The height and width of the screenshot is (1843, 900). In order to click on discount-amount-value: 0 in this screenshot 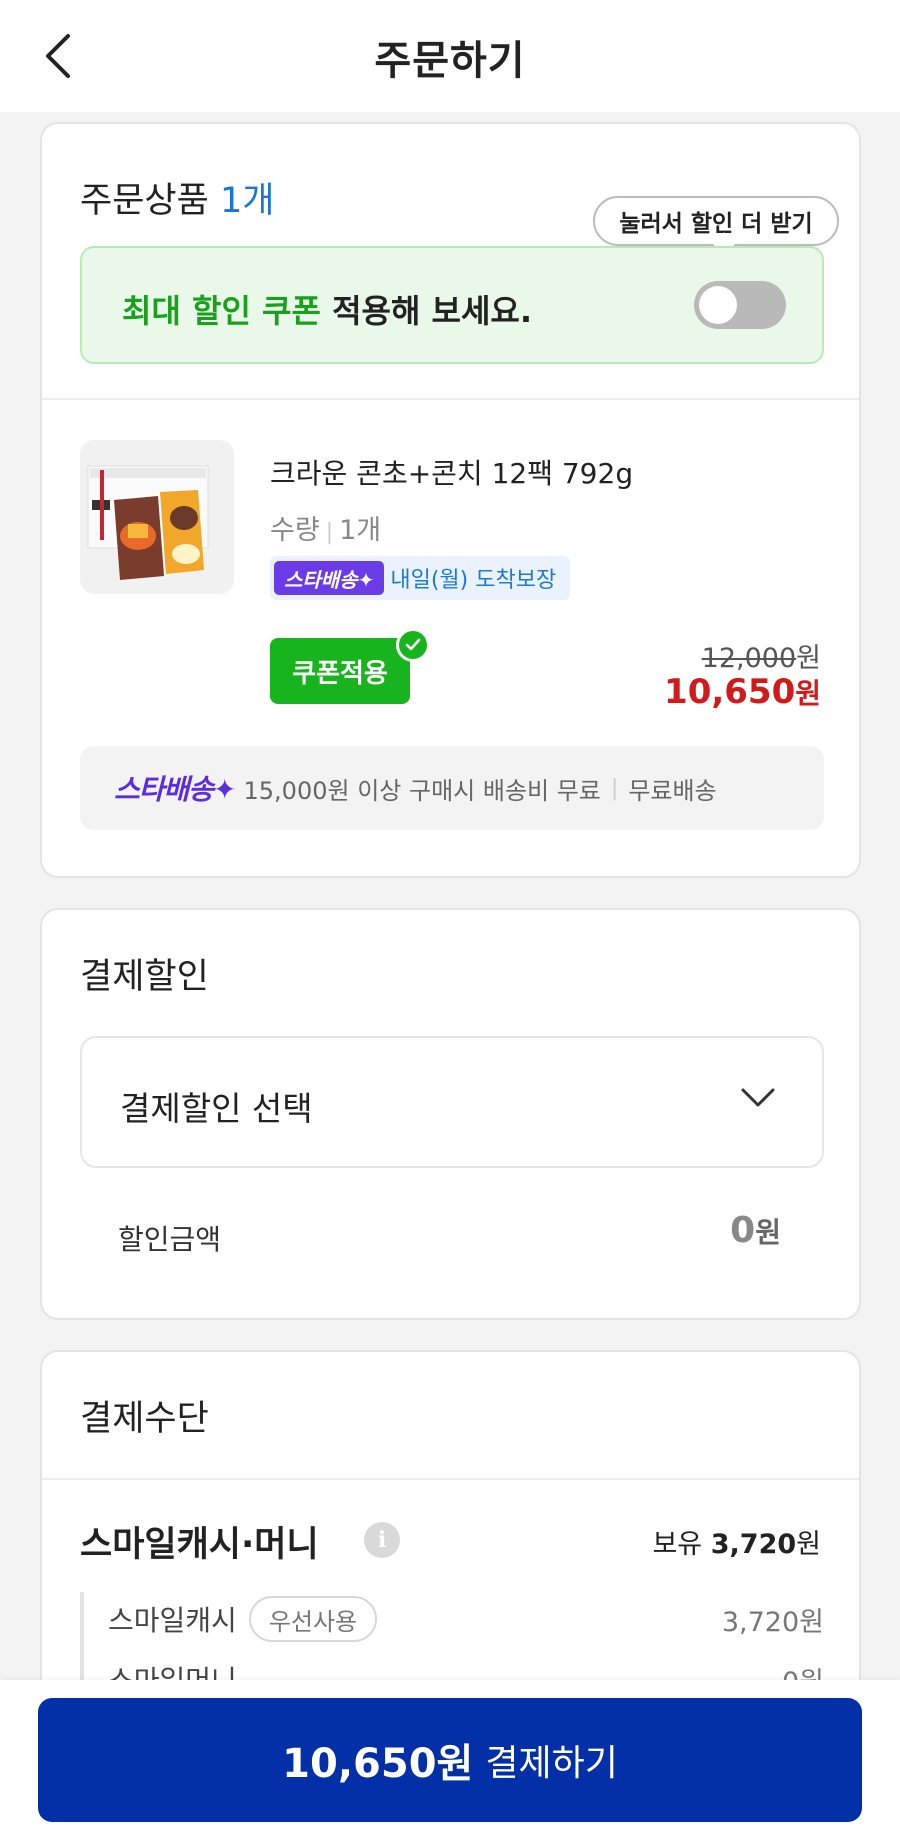, I will do `click(743, 1230)`.